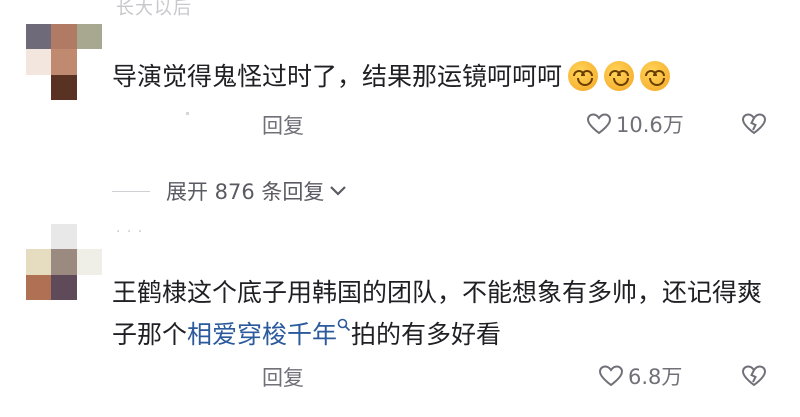 This screenshot has height=417, width=800. I want to click on comment-text: 导演觉得鬼怪过时了，结果那运镜呵呵呵, so click(447, 77).